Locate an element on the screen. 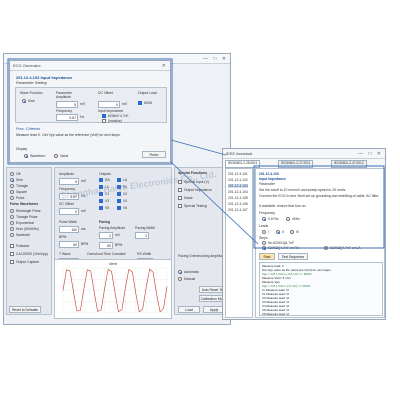 This screenshot has width=400, height=400. param-amplitude-label: Parameter Amplitude is located at coordinates (64, 95).